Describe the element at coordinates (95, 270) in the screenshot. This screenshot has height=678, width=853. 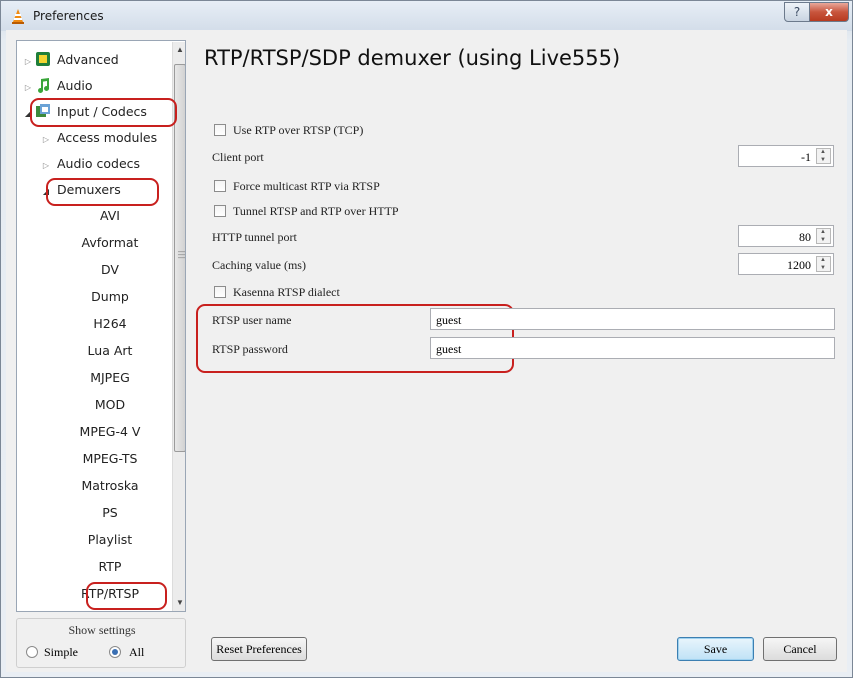
I see `tree-item-dv: DV` at that location.